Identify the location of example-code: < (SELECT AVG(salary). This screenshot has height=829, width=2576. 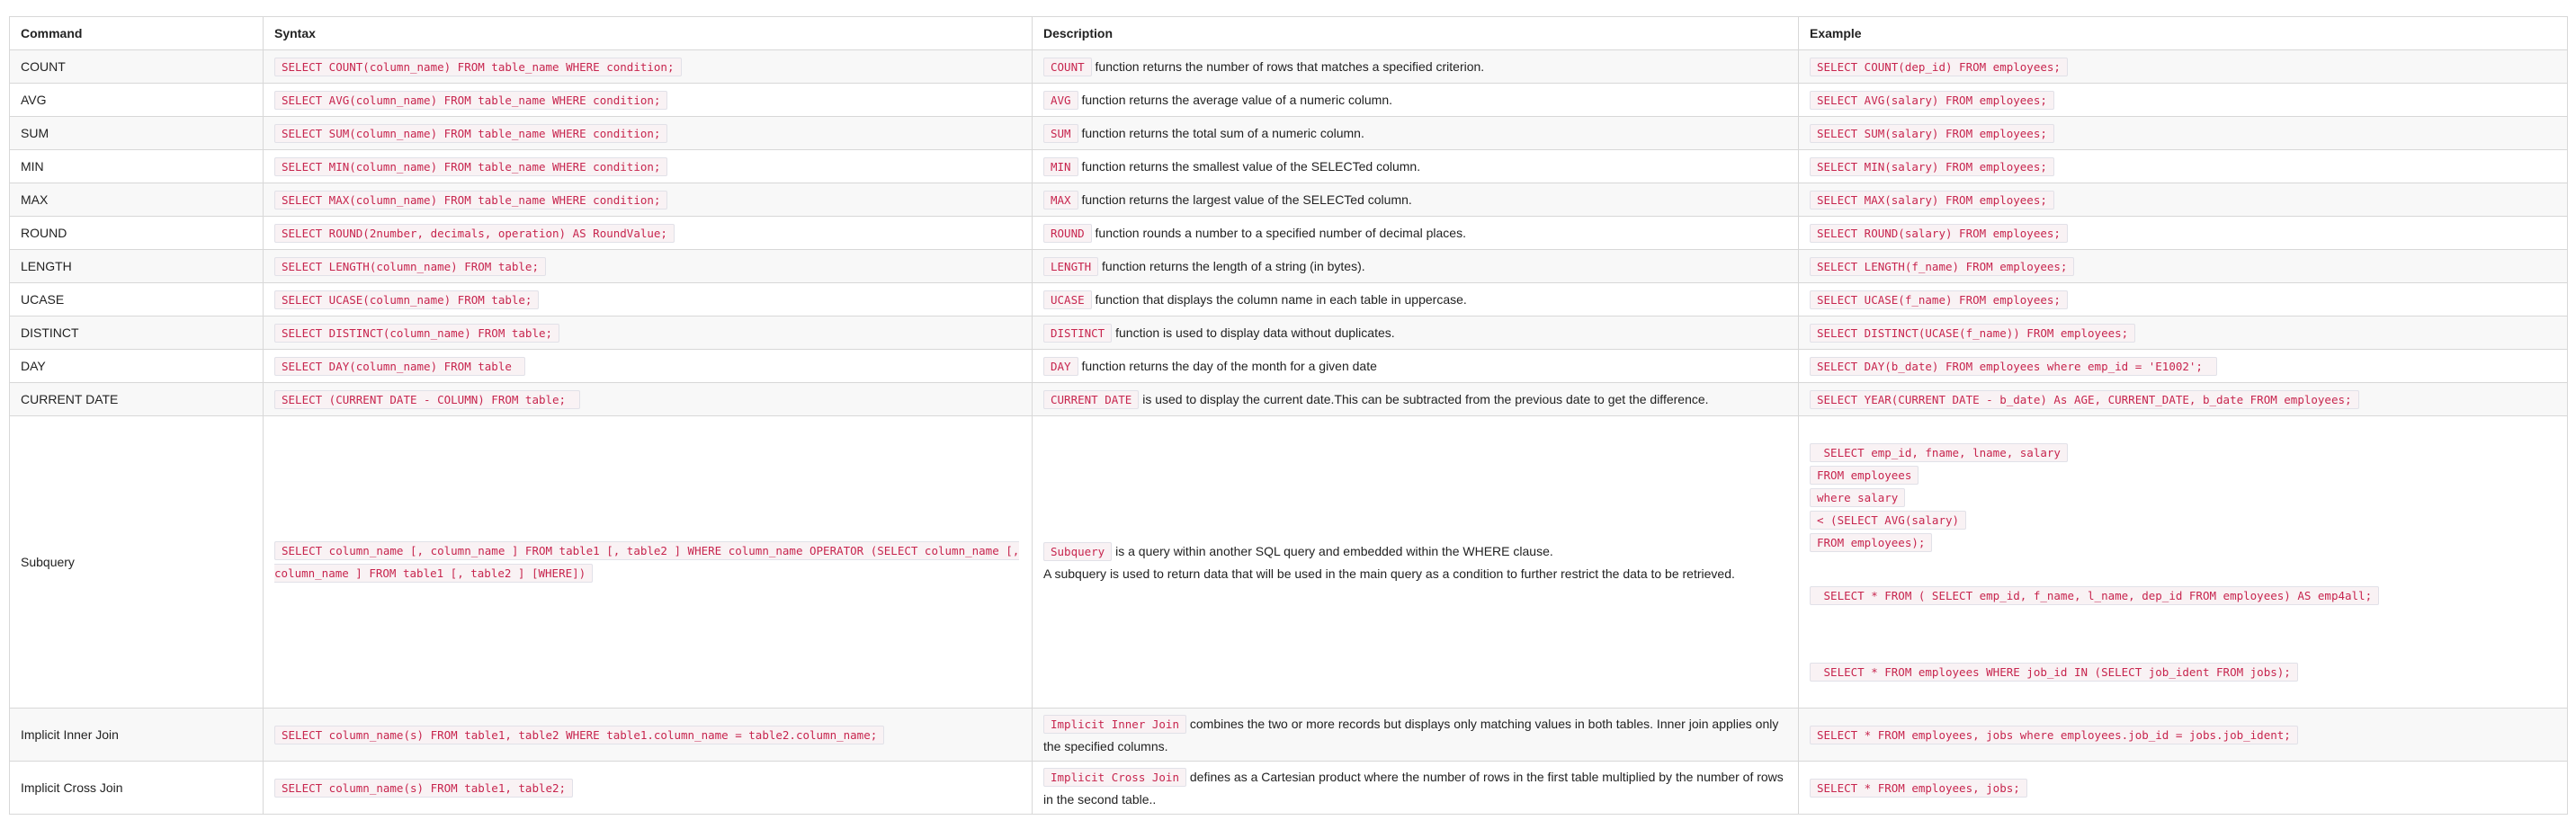
(1888, 520).